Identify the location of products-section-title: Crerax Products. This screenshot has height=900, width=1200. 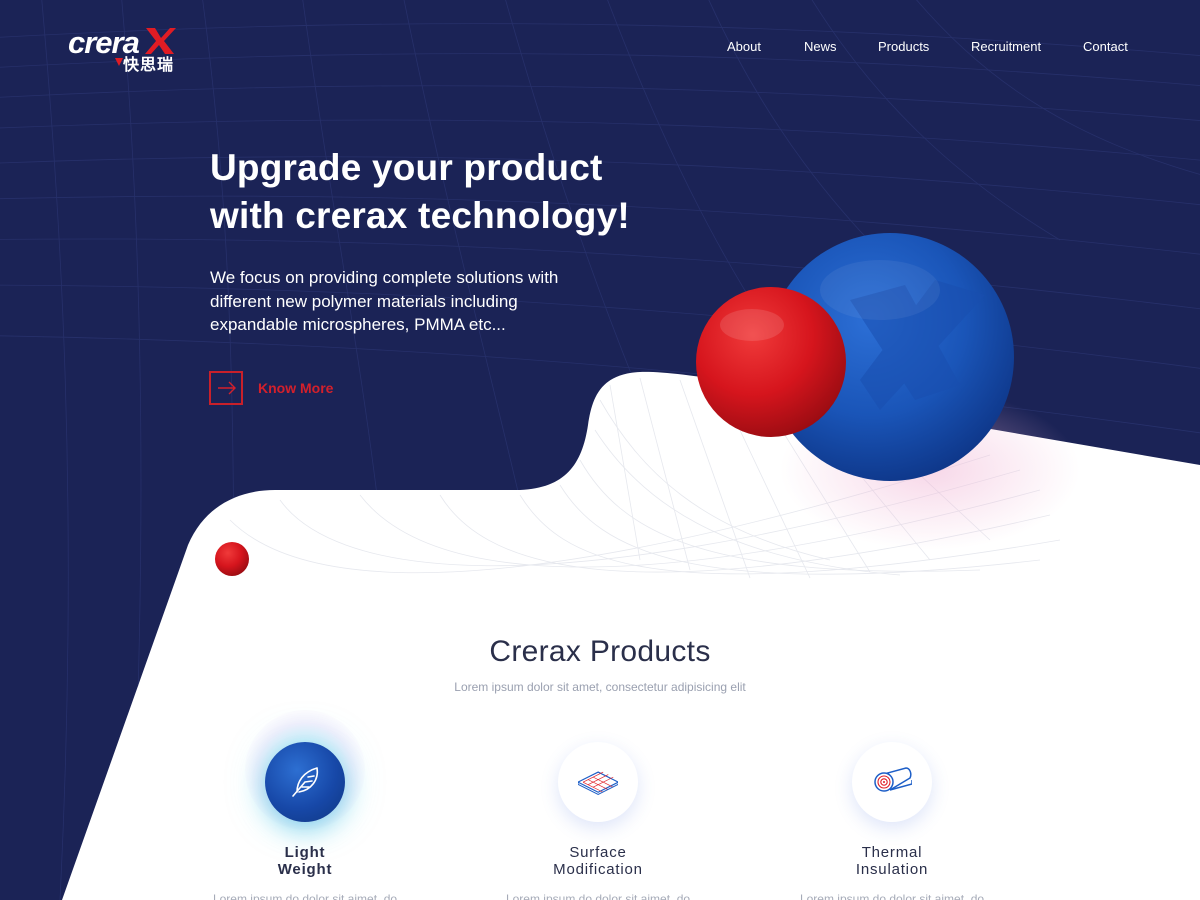
(600, 651).